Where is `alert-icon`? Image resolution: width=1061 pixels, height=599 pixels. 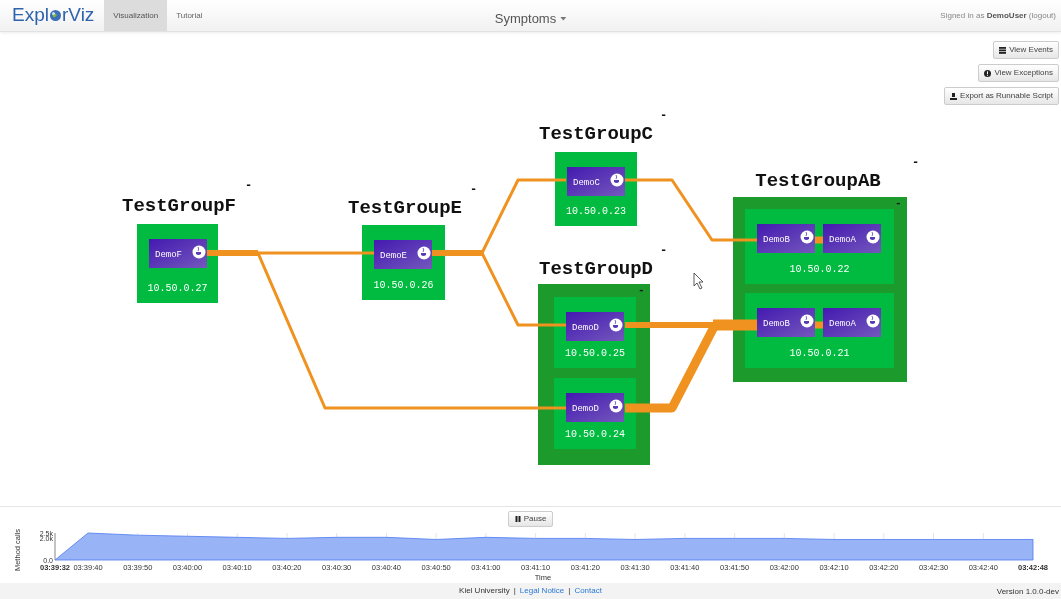
alert-icon is located at coordinates (988, 73).